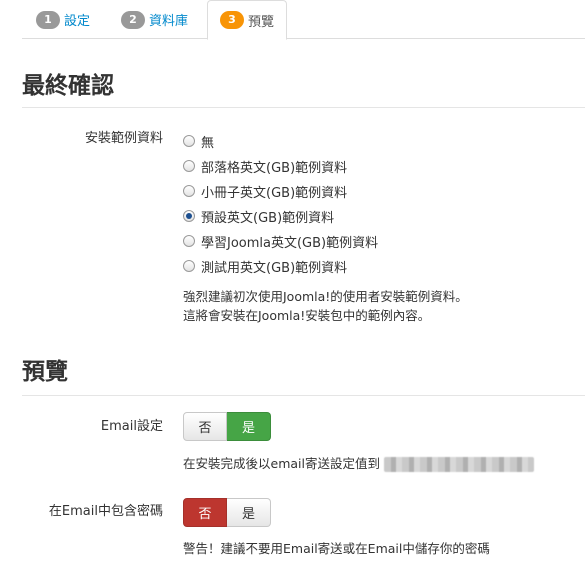  Describe the element at coordinates (249, 512) in the screenshot. I see `password-yes-button: 是` at that location.